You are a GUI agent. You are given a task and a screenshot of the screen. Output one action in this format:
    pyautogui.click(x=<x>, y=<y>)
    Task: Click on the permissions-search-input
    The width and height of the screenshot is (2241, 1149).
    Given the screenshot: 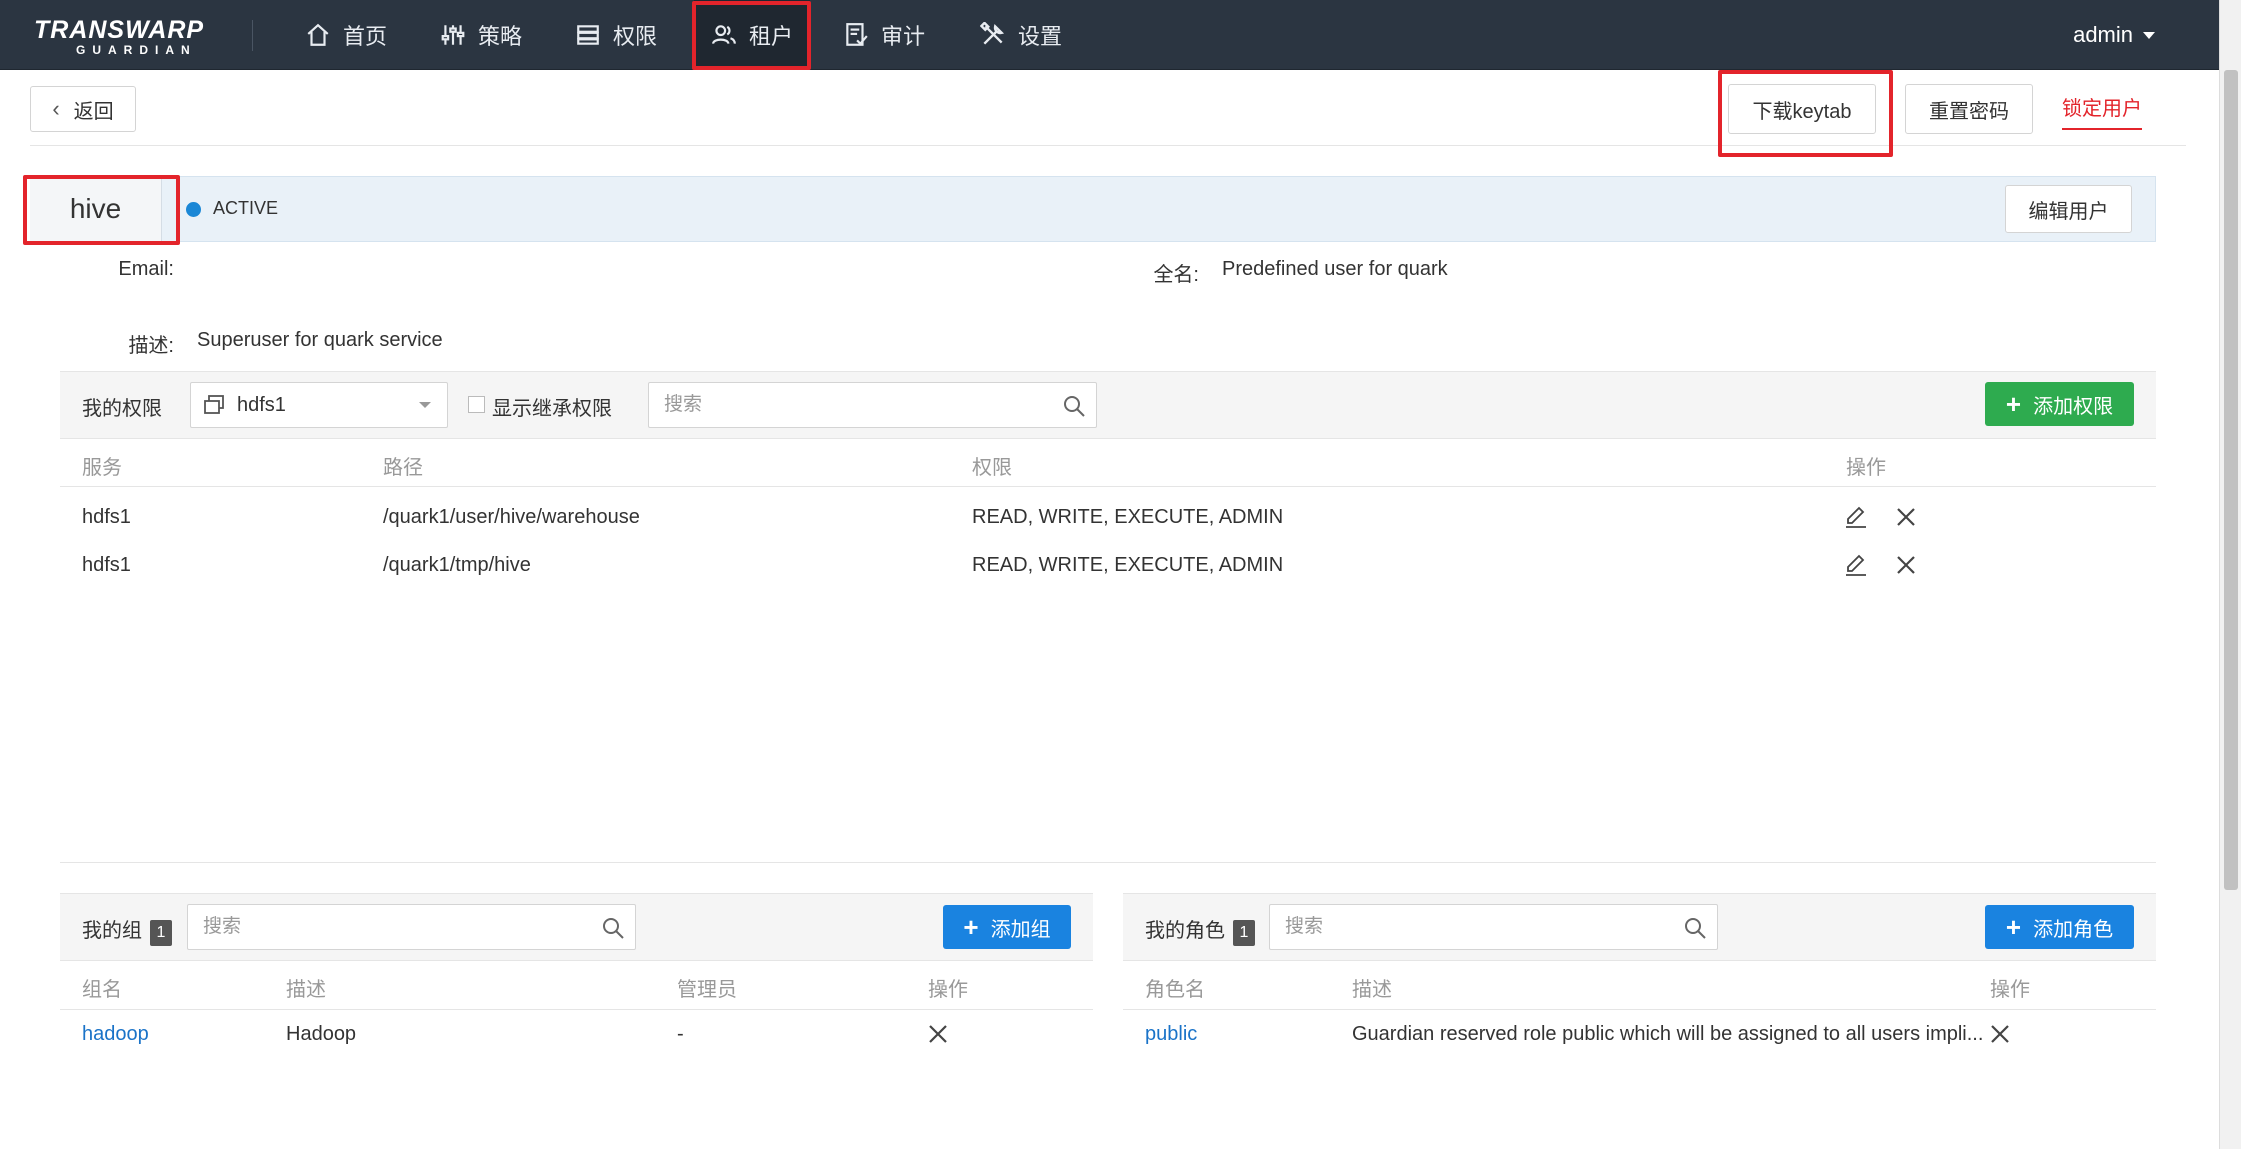 What is the action you would take?
    pyautogui.click(x=872, y=405)
    